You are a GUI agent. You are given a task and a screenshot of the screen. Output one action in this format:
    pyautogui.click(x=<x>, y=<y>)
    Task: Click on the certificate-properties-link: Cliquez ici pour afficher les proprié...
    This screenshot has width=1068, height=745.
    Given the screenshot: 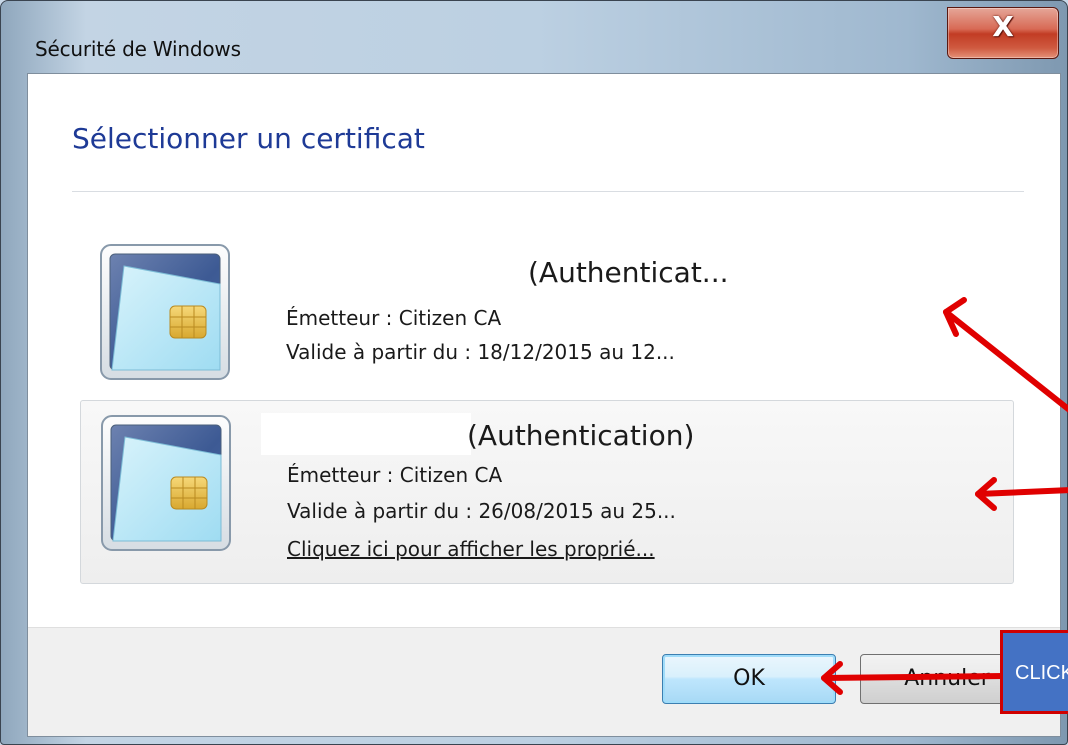 What is the action you would take?
    pyautogui.click(x=471, y=549)
    